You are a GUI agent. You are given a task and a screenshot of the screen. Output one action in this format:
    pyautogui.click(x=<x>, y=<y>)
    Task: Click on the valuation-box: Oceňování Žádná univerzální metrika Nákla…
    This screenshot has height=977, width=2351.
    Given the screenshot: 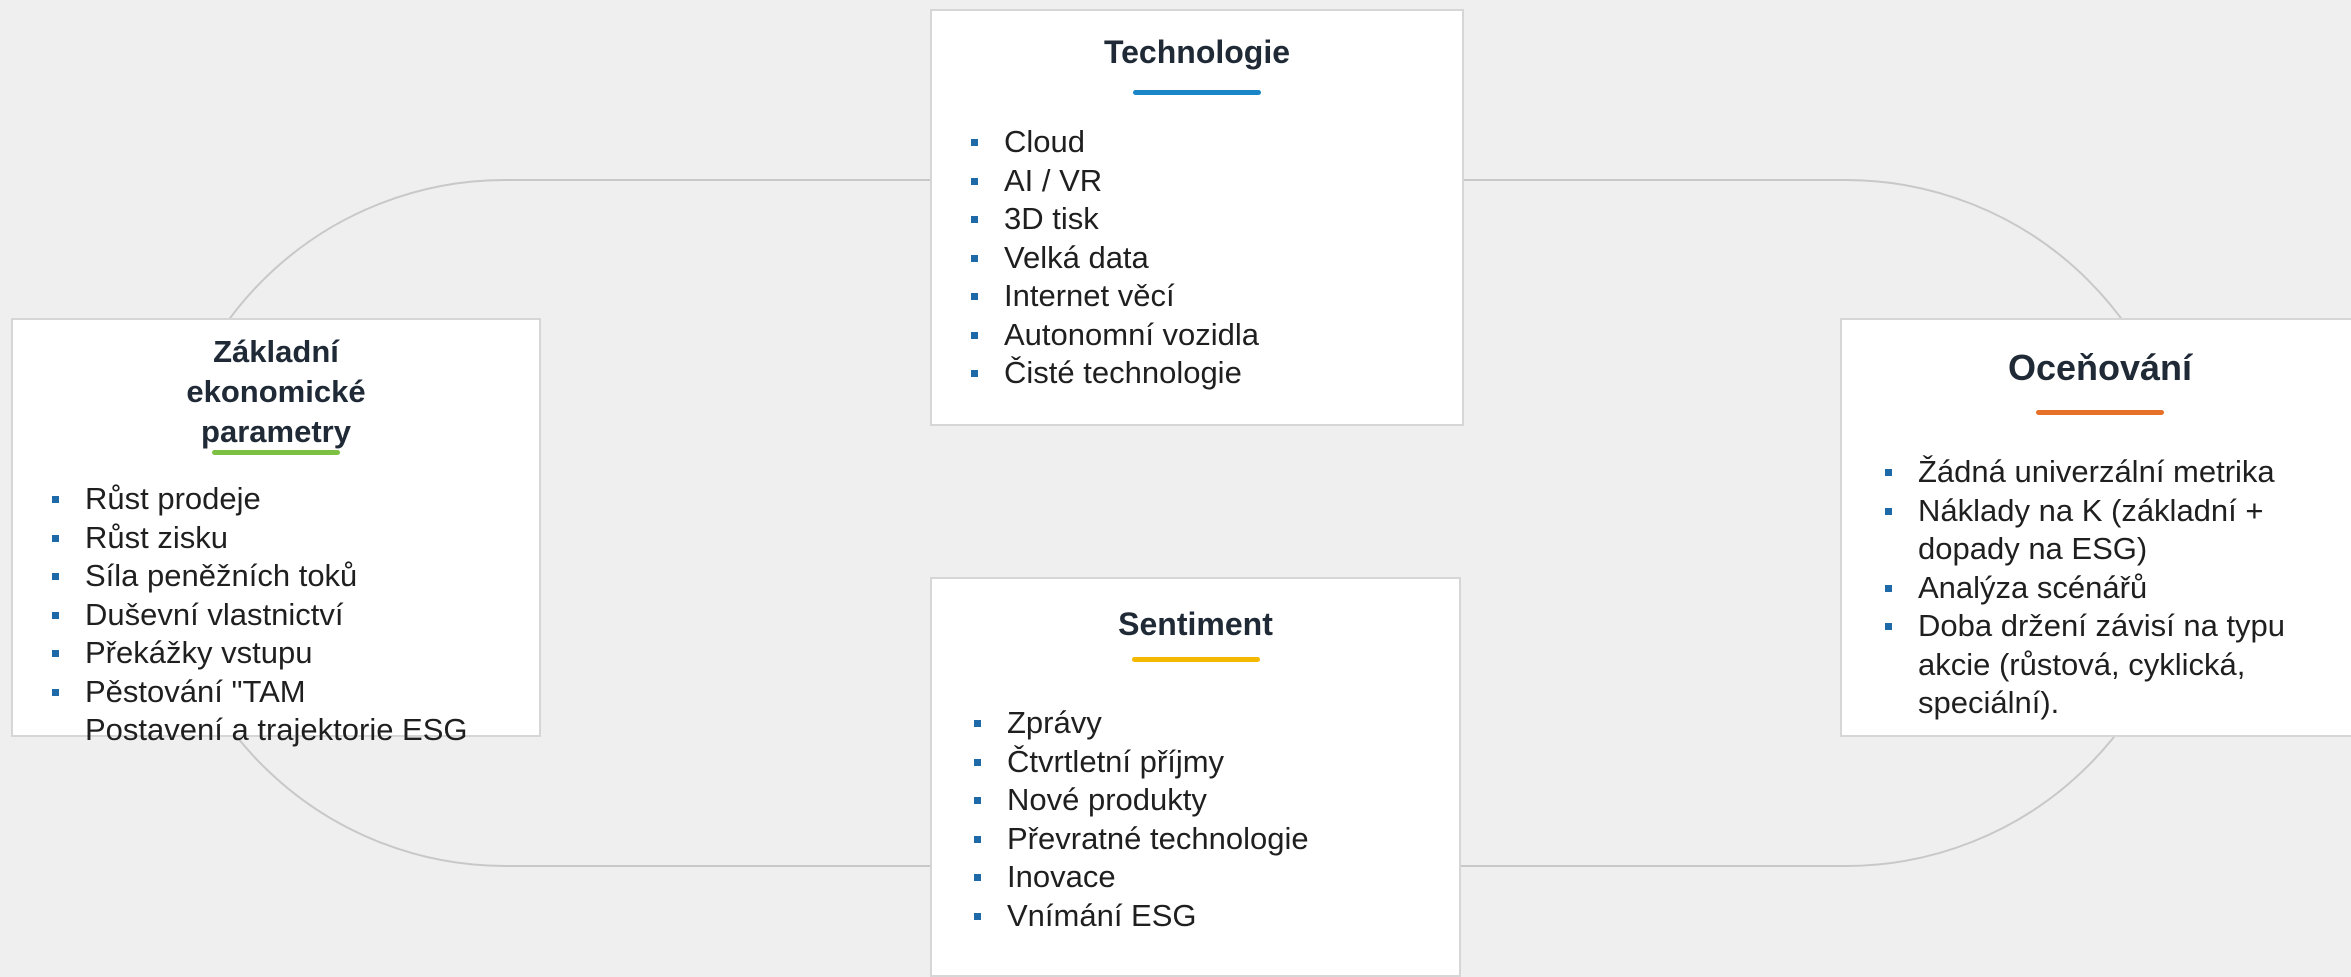 What is the action you would take?
    pyautogui.click(x=2095, y=527)
    